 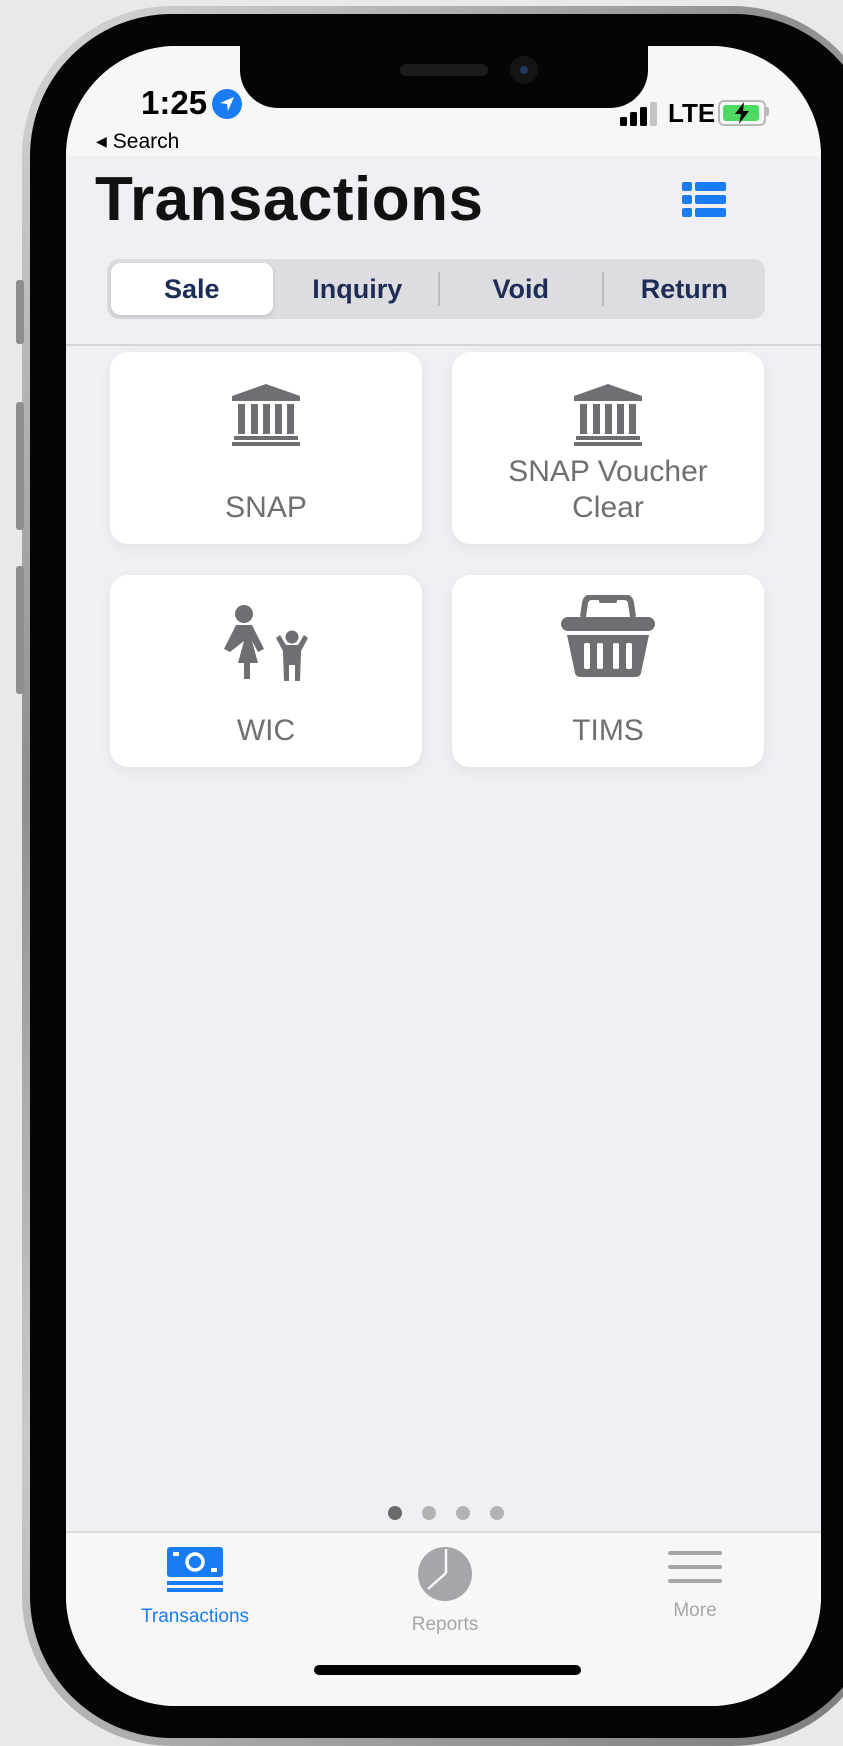 I want to click on header-divider, so click(x=443, y=345).